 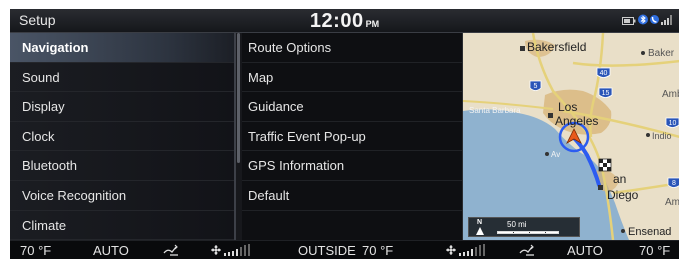 I want to click on city-dot-bakersfield, so click(x=522, y=48).